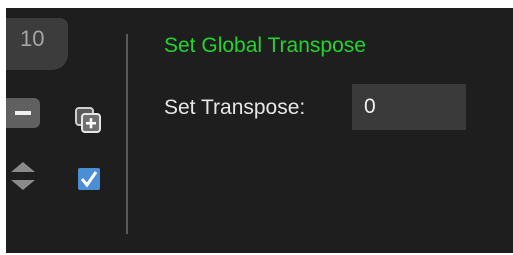 The height and width of the screenshot is (255, 513). I want to click on step-number-tab: 10, so click(37, 44).